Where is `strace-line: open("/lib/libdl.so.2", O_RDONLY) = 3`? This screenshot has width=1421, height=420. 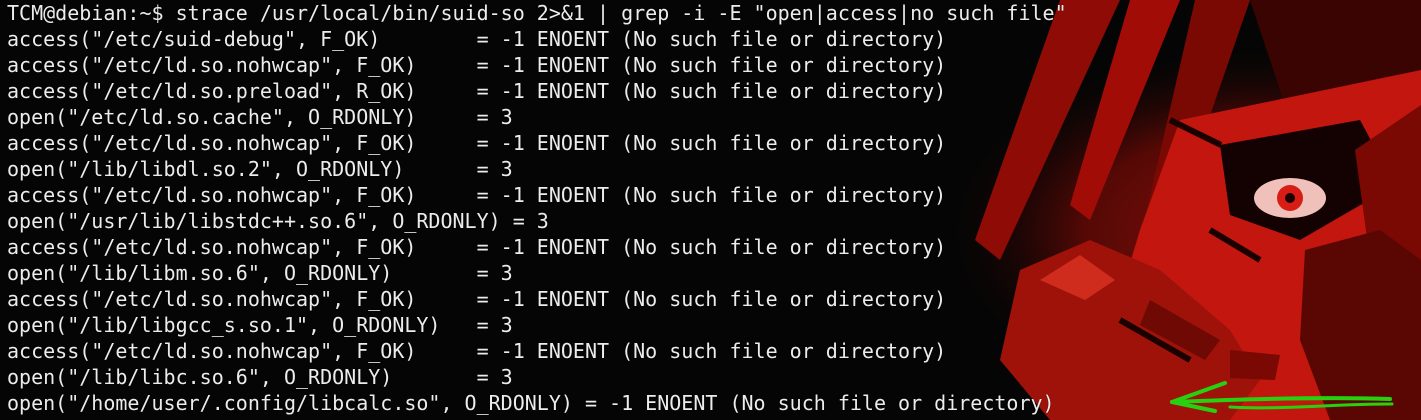 strace-line: open("/lib/libdl.so.2", O_RDONLY) = 3 is located at coordinates (260, 169).